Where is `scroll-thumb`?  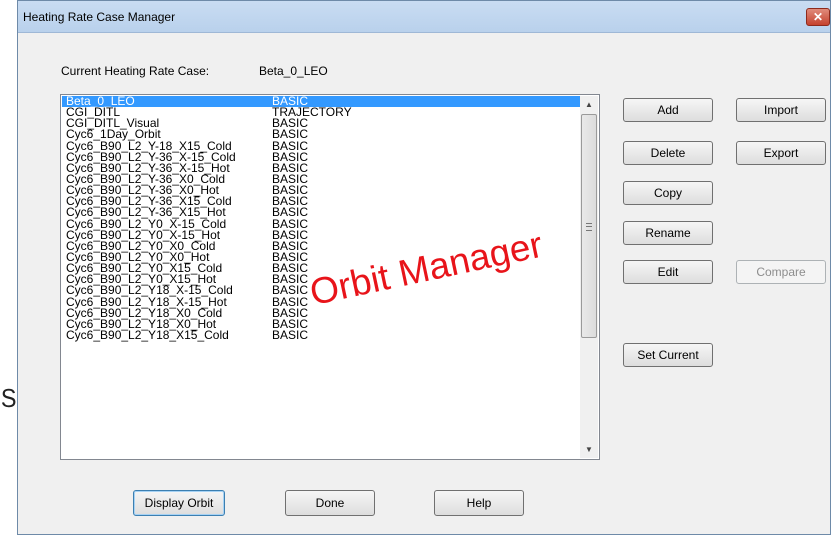 scroll-thumb is located at coordinates (589, 226).